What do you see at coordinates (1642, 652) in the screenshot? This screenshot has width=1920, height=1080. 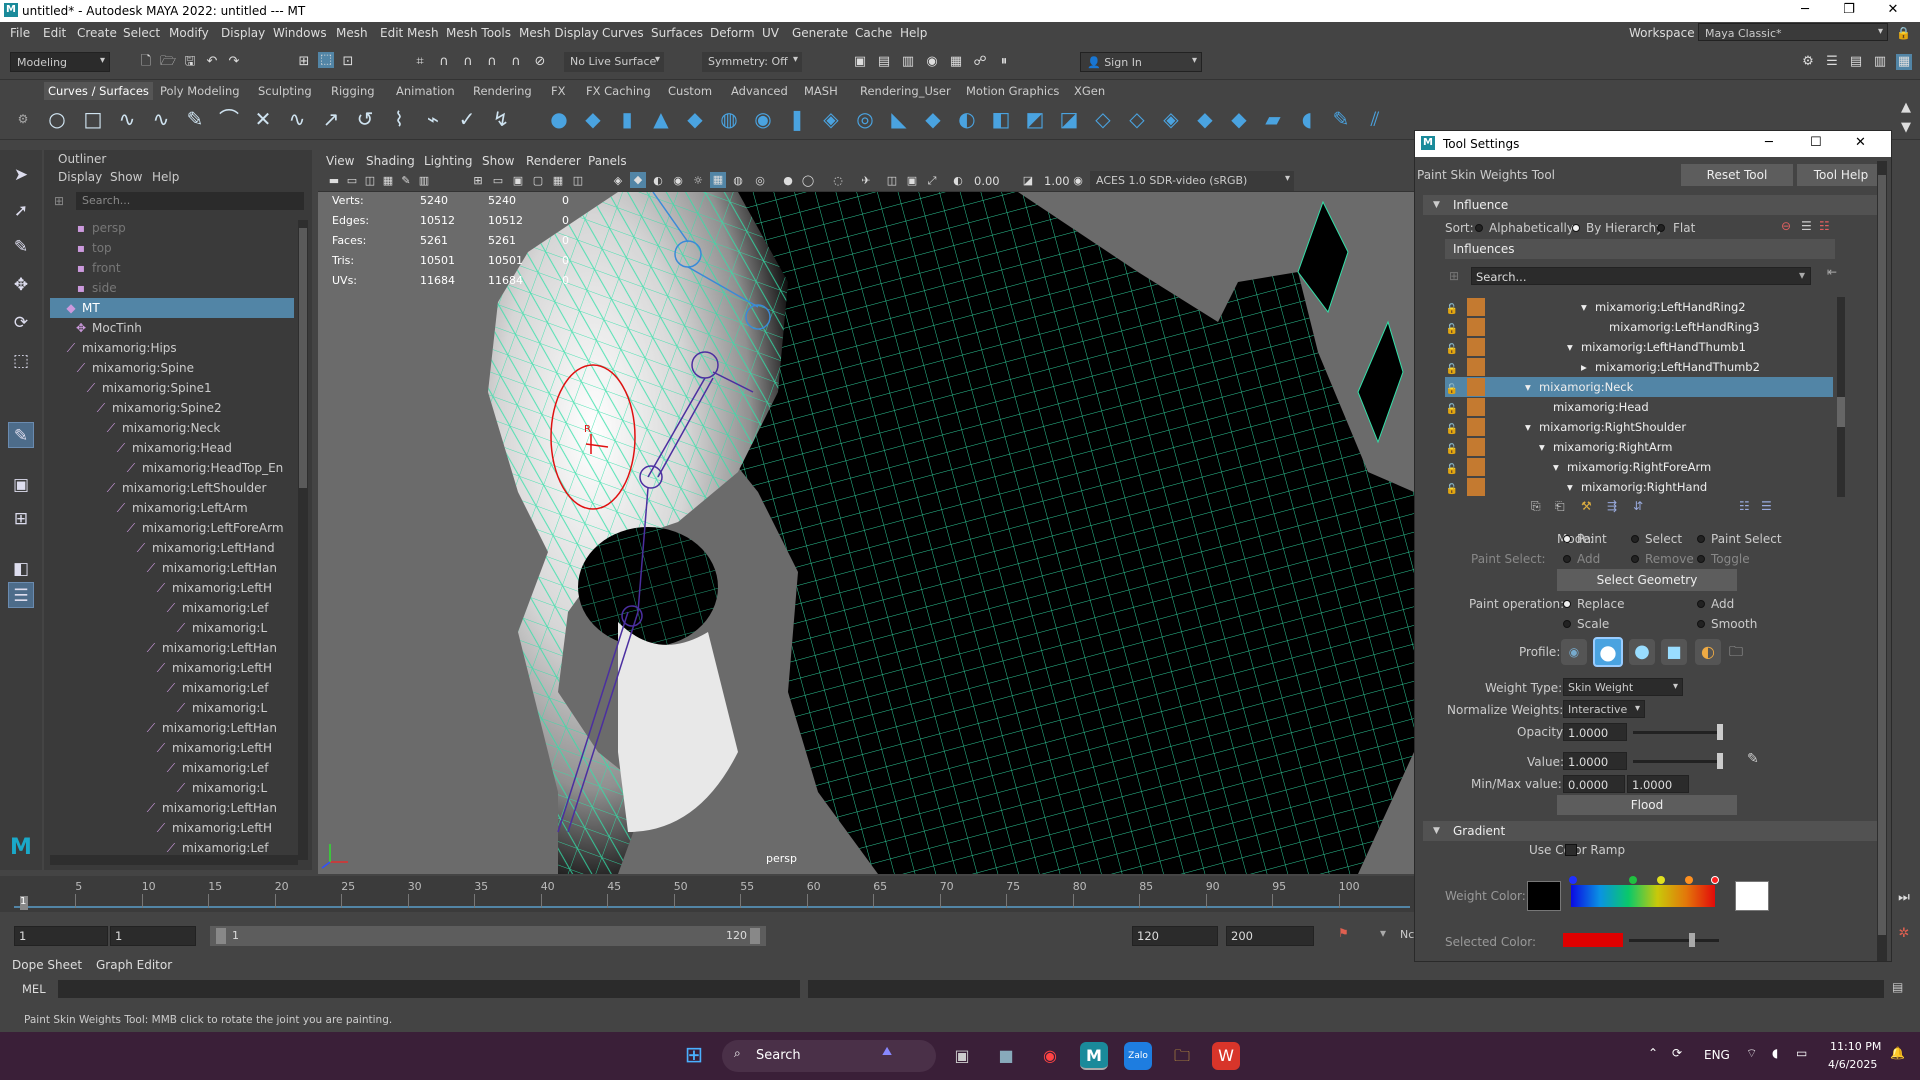 I see `solid-brush-icon: ●` at bounding box center [1642, 652].